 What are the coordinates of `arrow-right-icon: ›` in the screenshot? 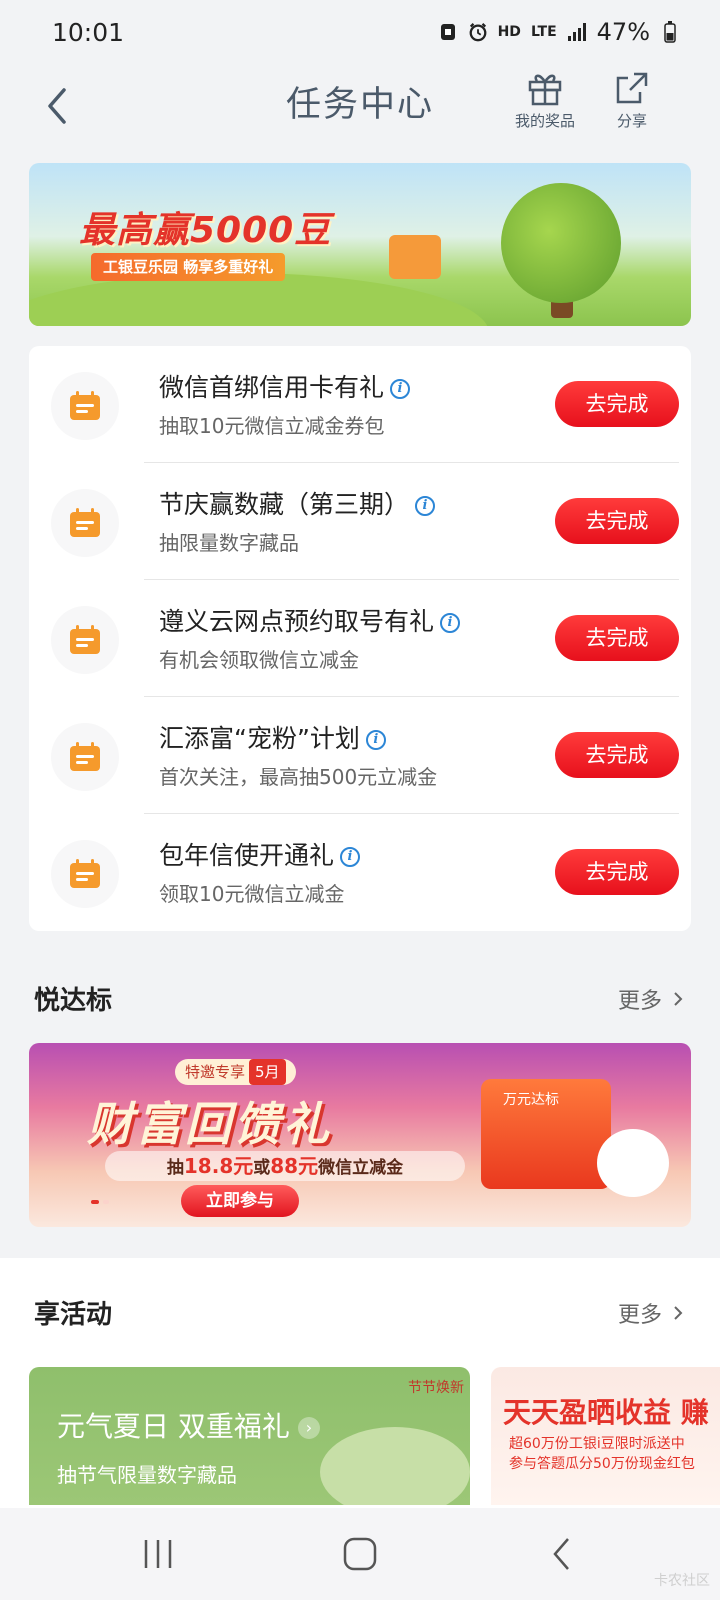 It's located at (308, 1428).